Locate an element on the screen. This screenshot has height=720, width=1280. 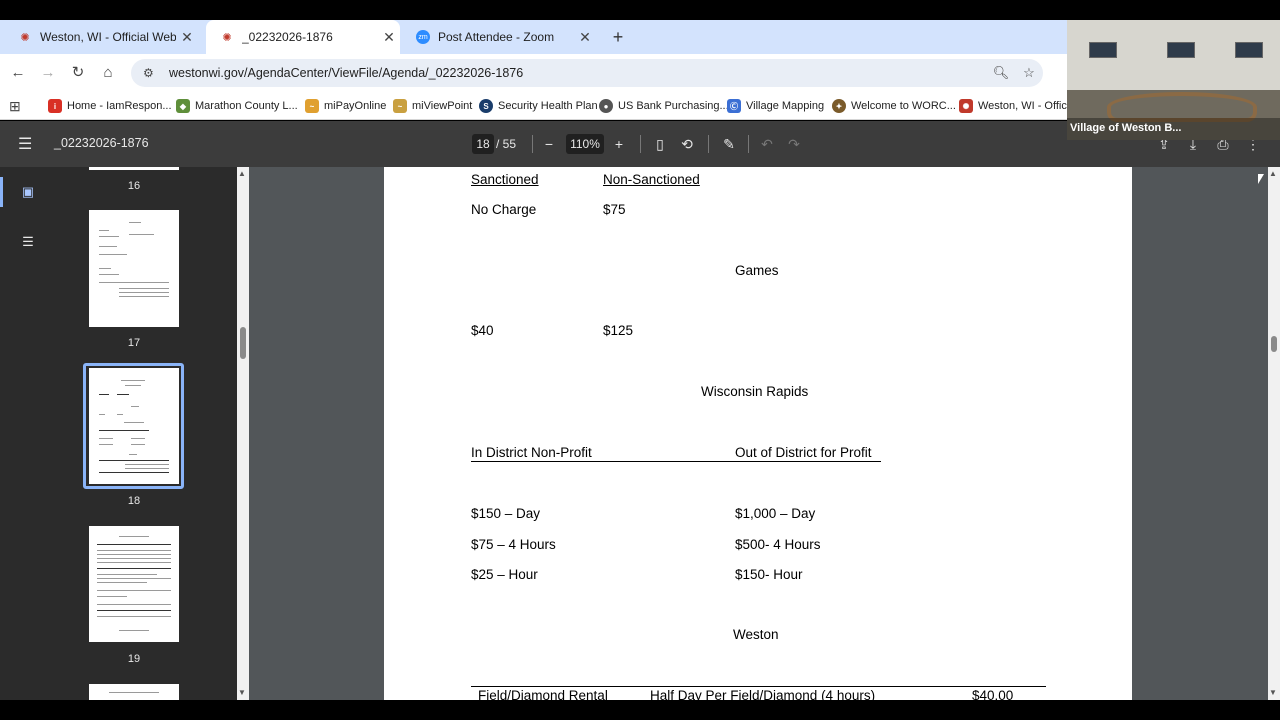
zoom-out-icon: − is located at coordinates (549, 144).